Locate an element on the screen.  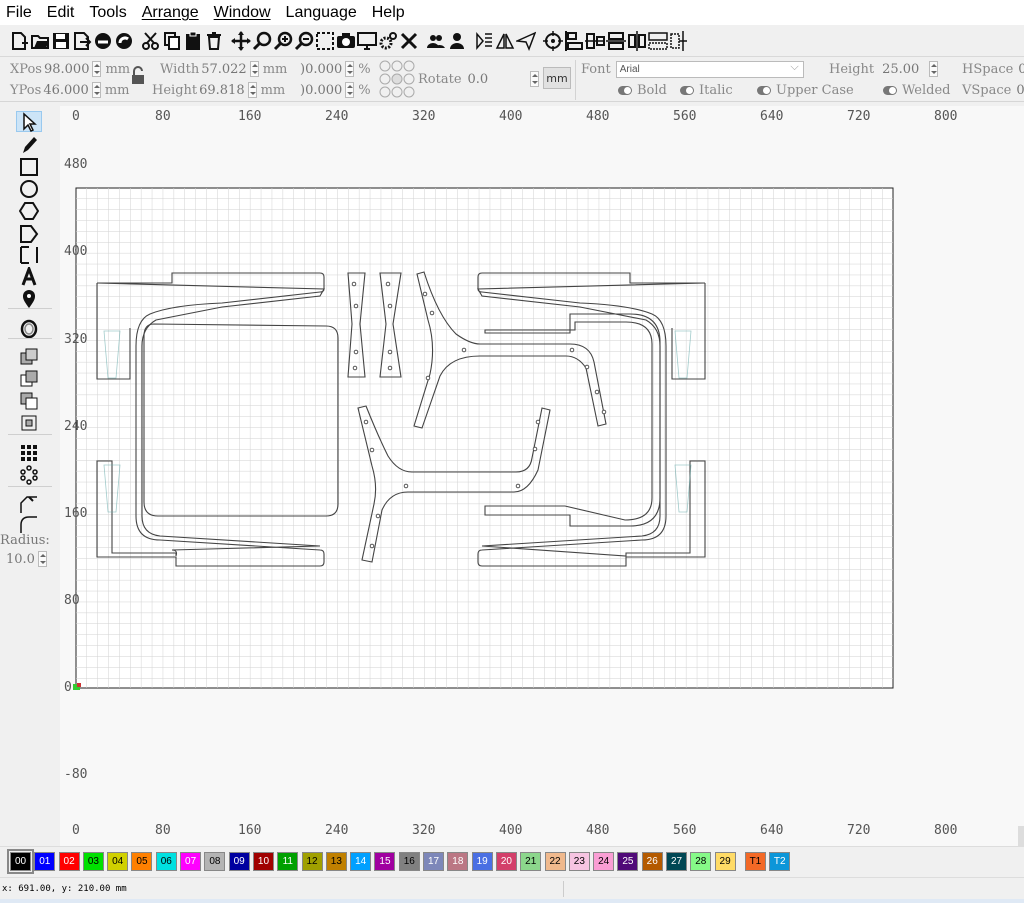
layer-swatch-12: 12 is located at coordinates (312, 861).